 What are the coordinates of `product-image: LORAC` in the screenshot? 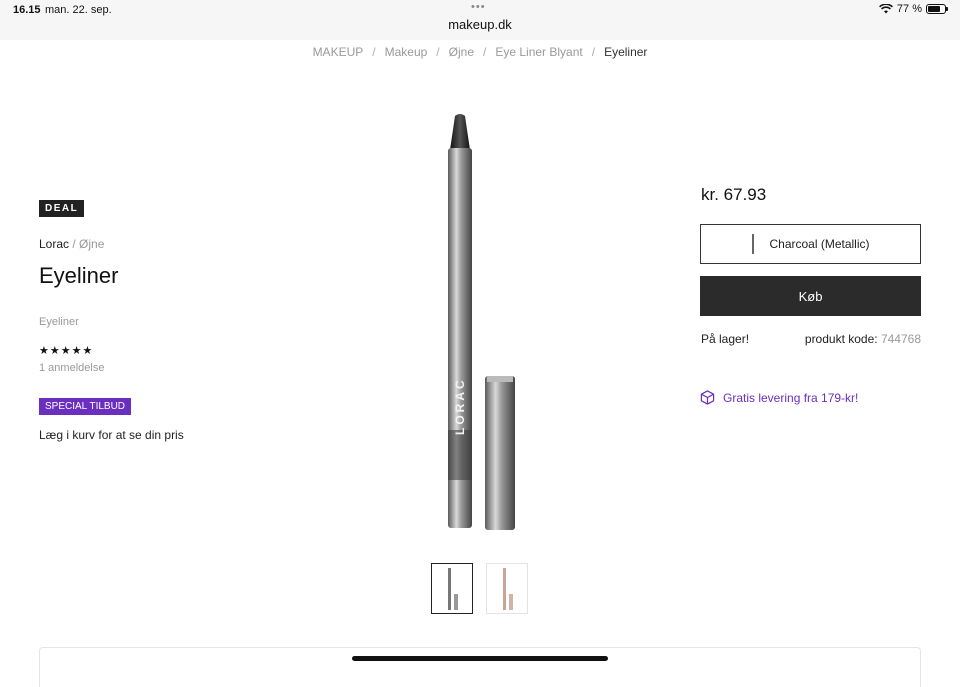 It's located at (480, 325).